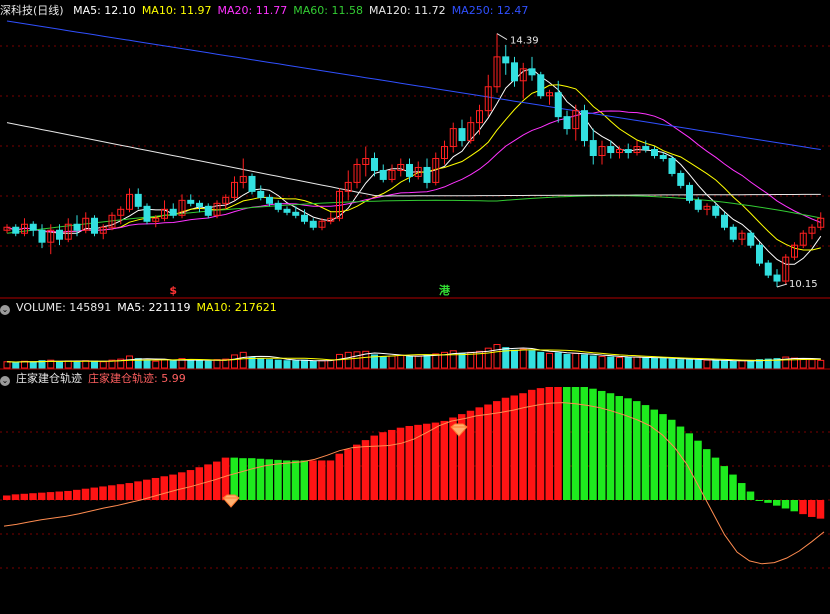 Image resolution: width=830 pixels, height=614 pixels. Describe the element at coordinates (137, 378) in the screenshot. I see `indicator-value: 庄家建仓轨迹: 5.99` at that location.